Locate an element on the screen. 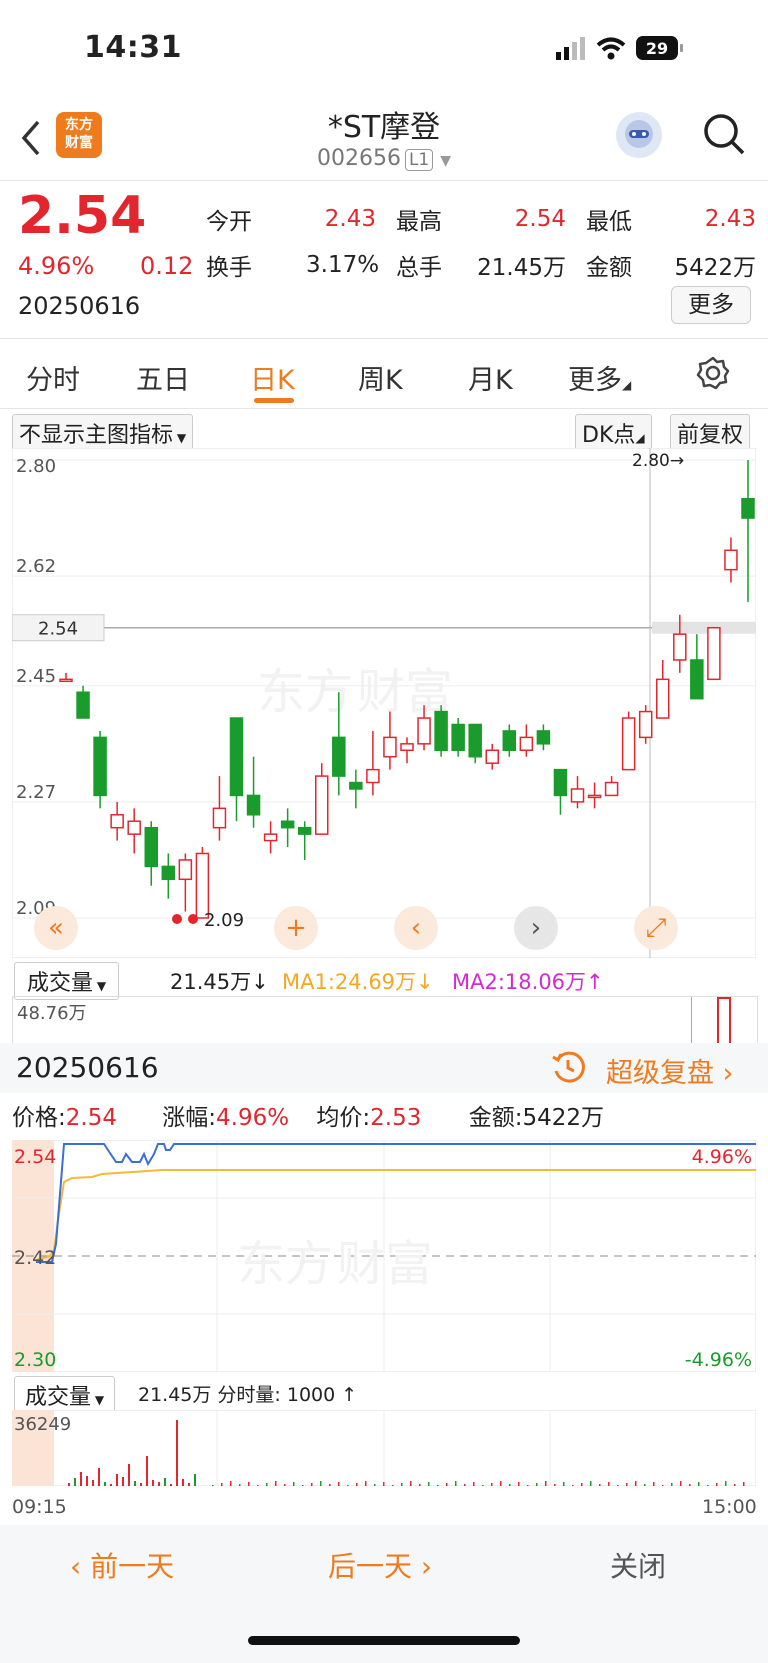 The height and width of the screenshot is (1663, 768). more-stats-button: 更多 is located at coordinates (711, 305).